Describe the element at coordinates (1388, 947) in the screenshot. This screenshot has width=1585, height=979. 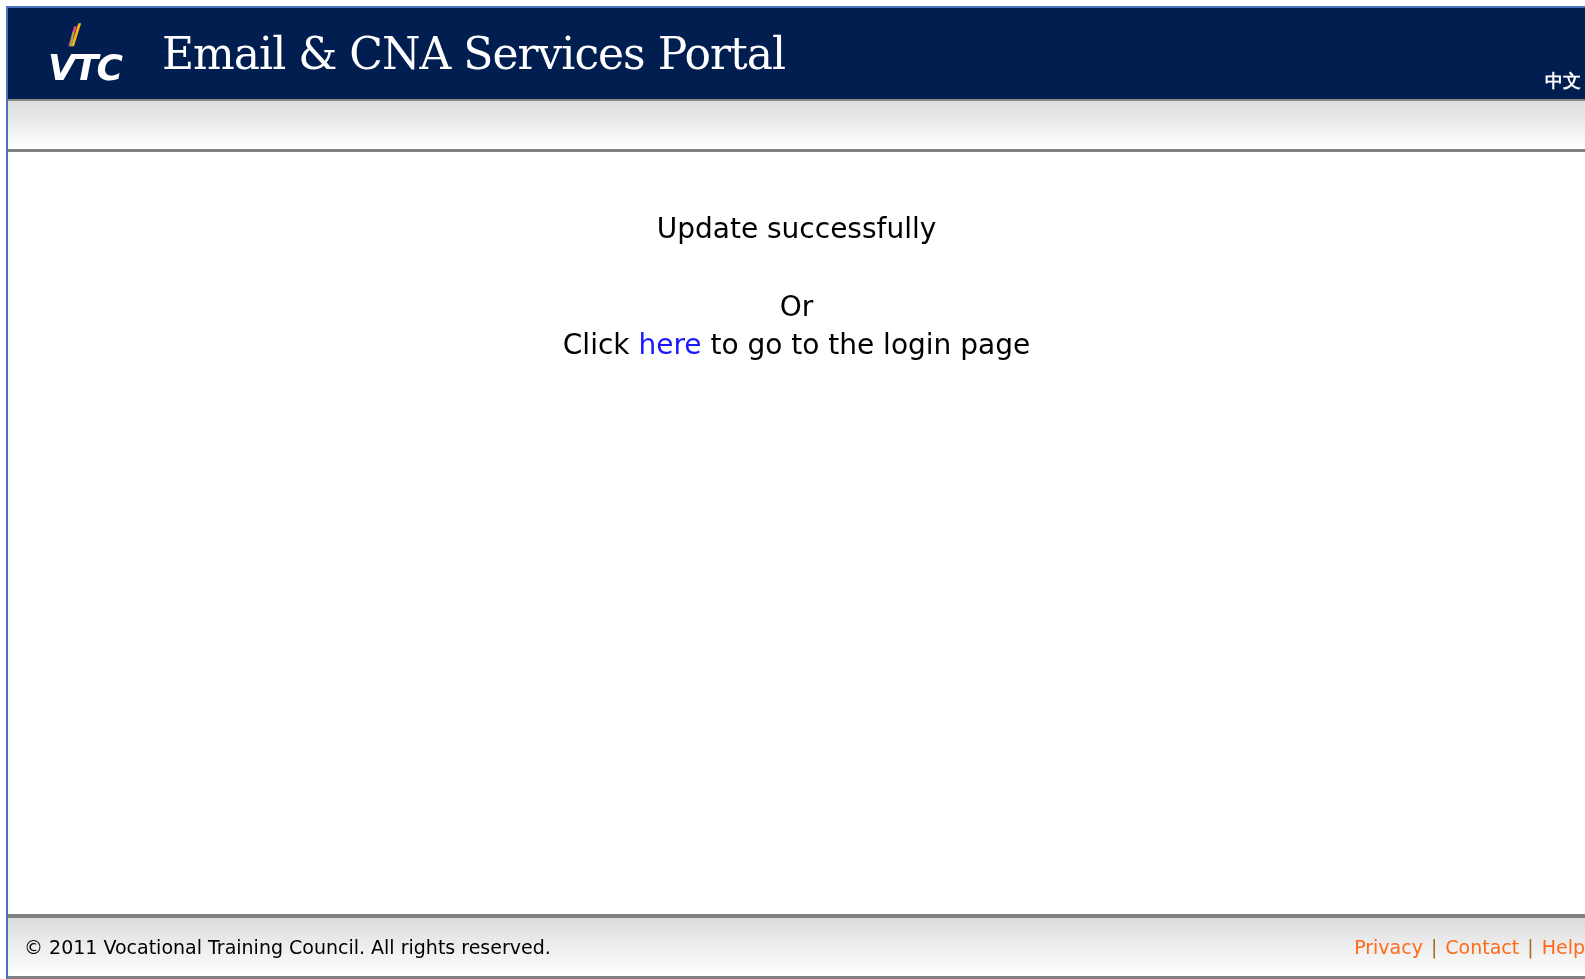
I see `footer-link: Privacy` at that location.